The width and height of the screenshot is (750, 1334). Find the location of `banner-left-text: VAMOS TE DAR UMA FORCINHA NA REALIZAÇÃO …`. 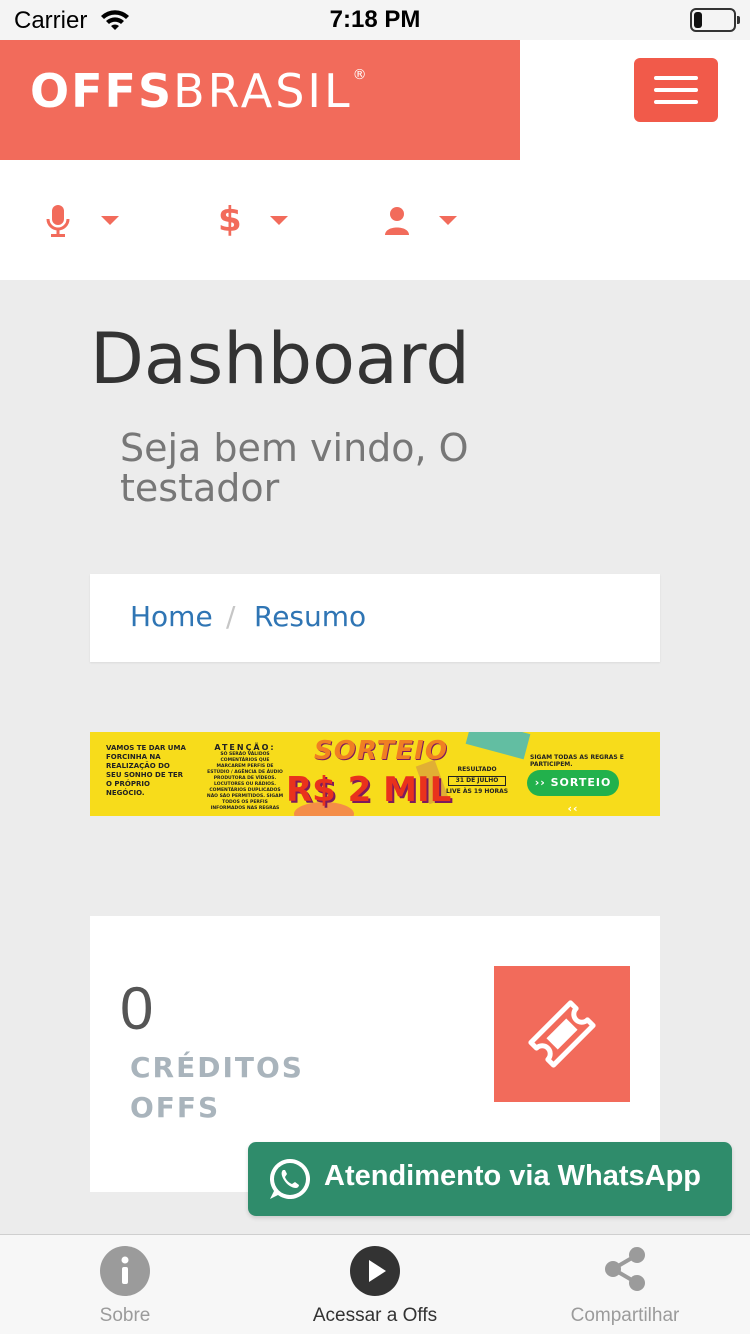

banner-left-text: VAMOS TE DAR UMA FORCINHA NA REALIZAÇÃO … is located at coordinates (146, 770).